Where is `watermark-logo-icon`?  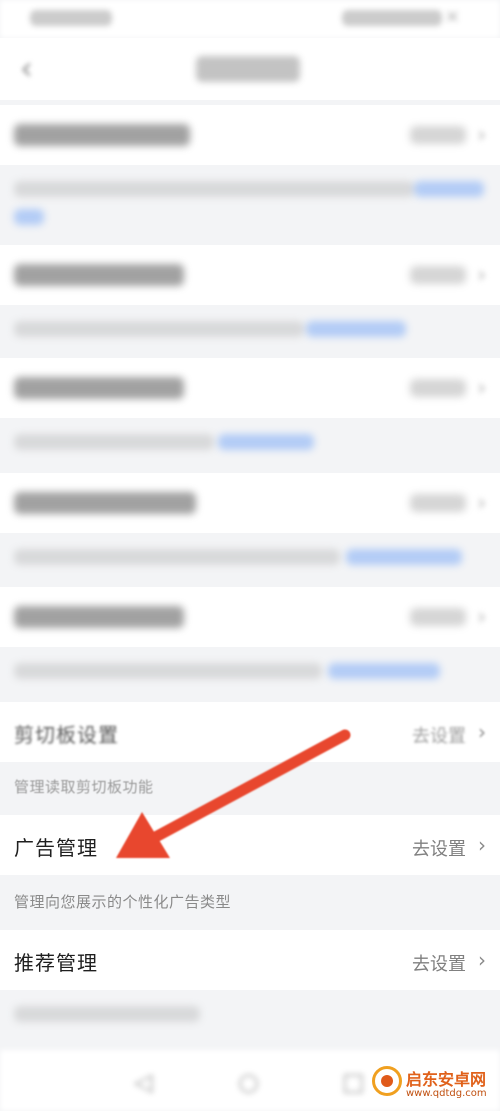 watermark-logo-icon is located at coordinates (387, 1081).